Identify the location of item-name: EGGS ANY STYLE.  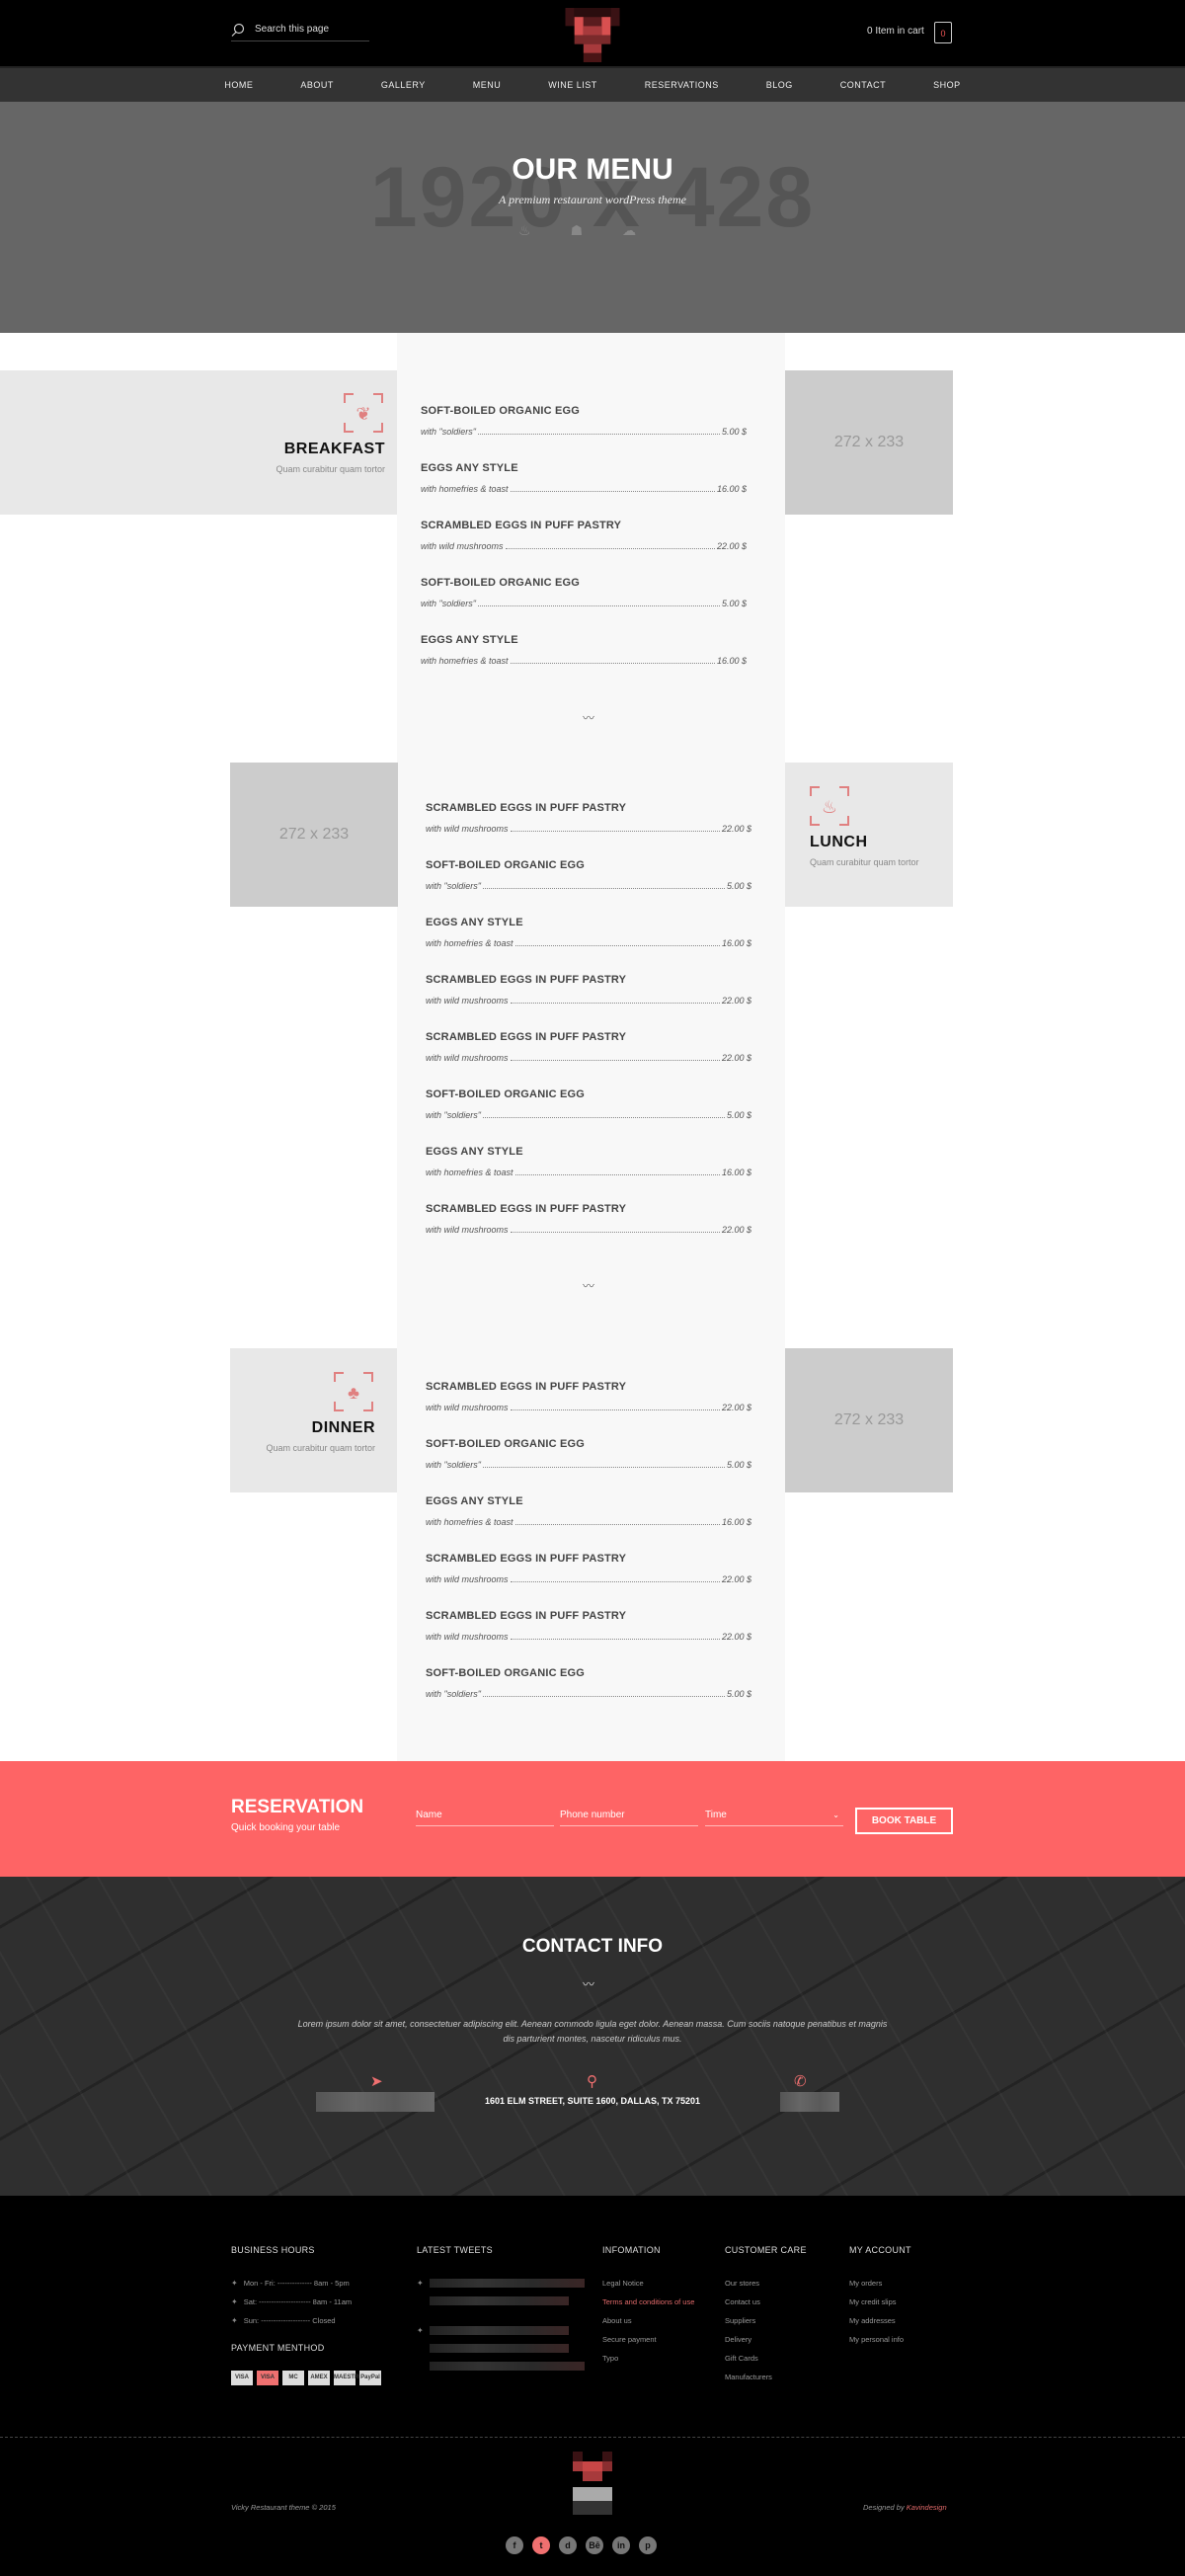
(475, 922).